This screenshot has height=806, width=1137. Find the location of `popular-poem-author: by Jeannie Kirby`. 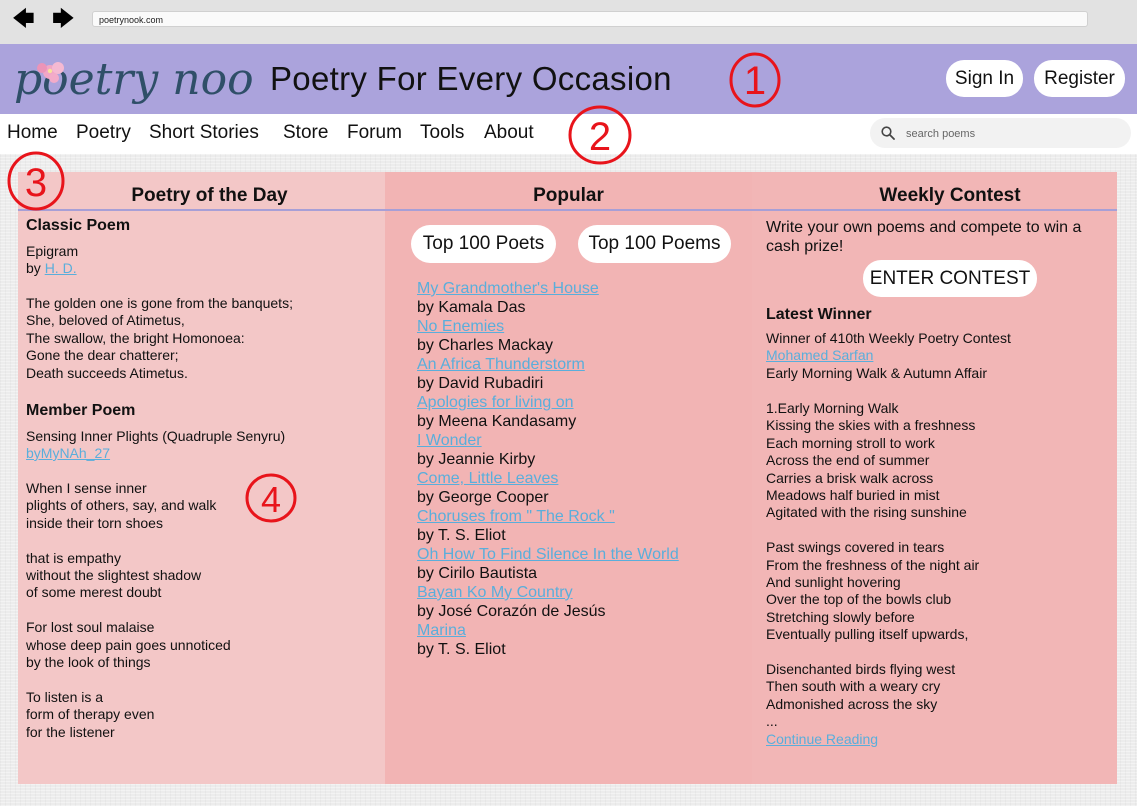

popular-poem-author: by Jeannie Kirby is located at coordinates (476, 459).